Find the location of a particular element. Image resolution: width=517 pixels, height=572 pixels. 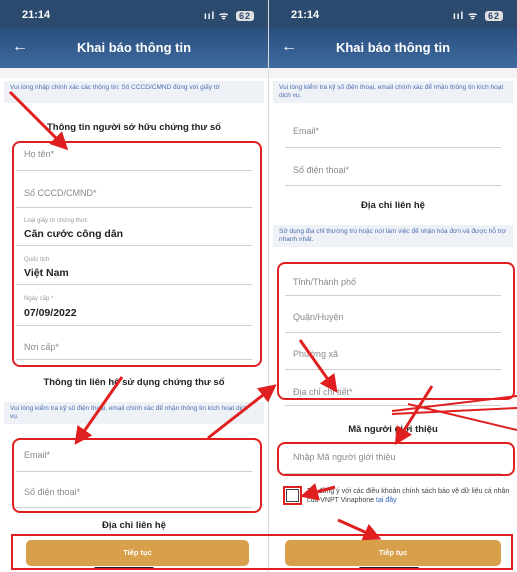

annotation-box-checkbox is located at coordinates (292, 495).